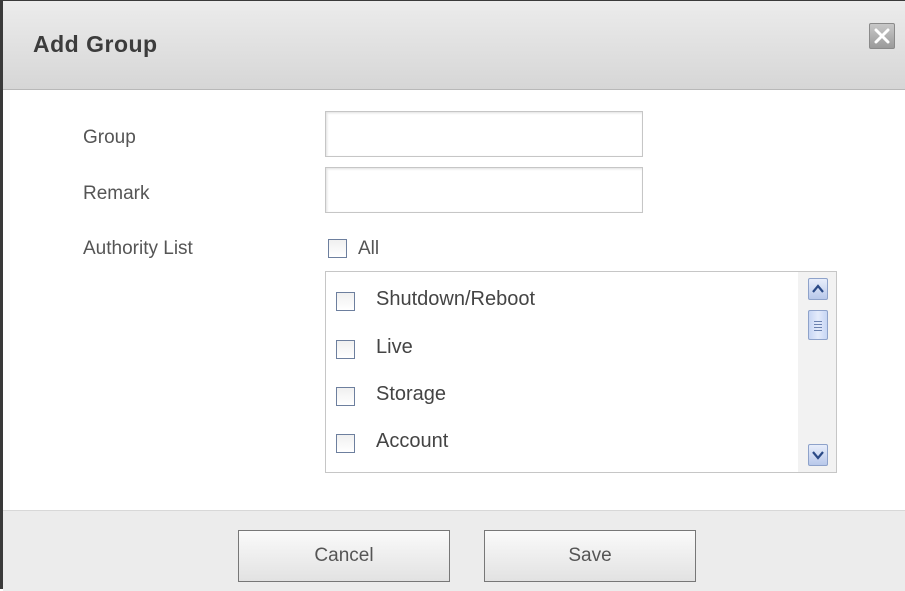  I want to click on authority-item-label: Shutdown/Reboot, so click(456, 299).